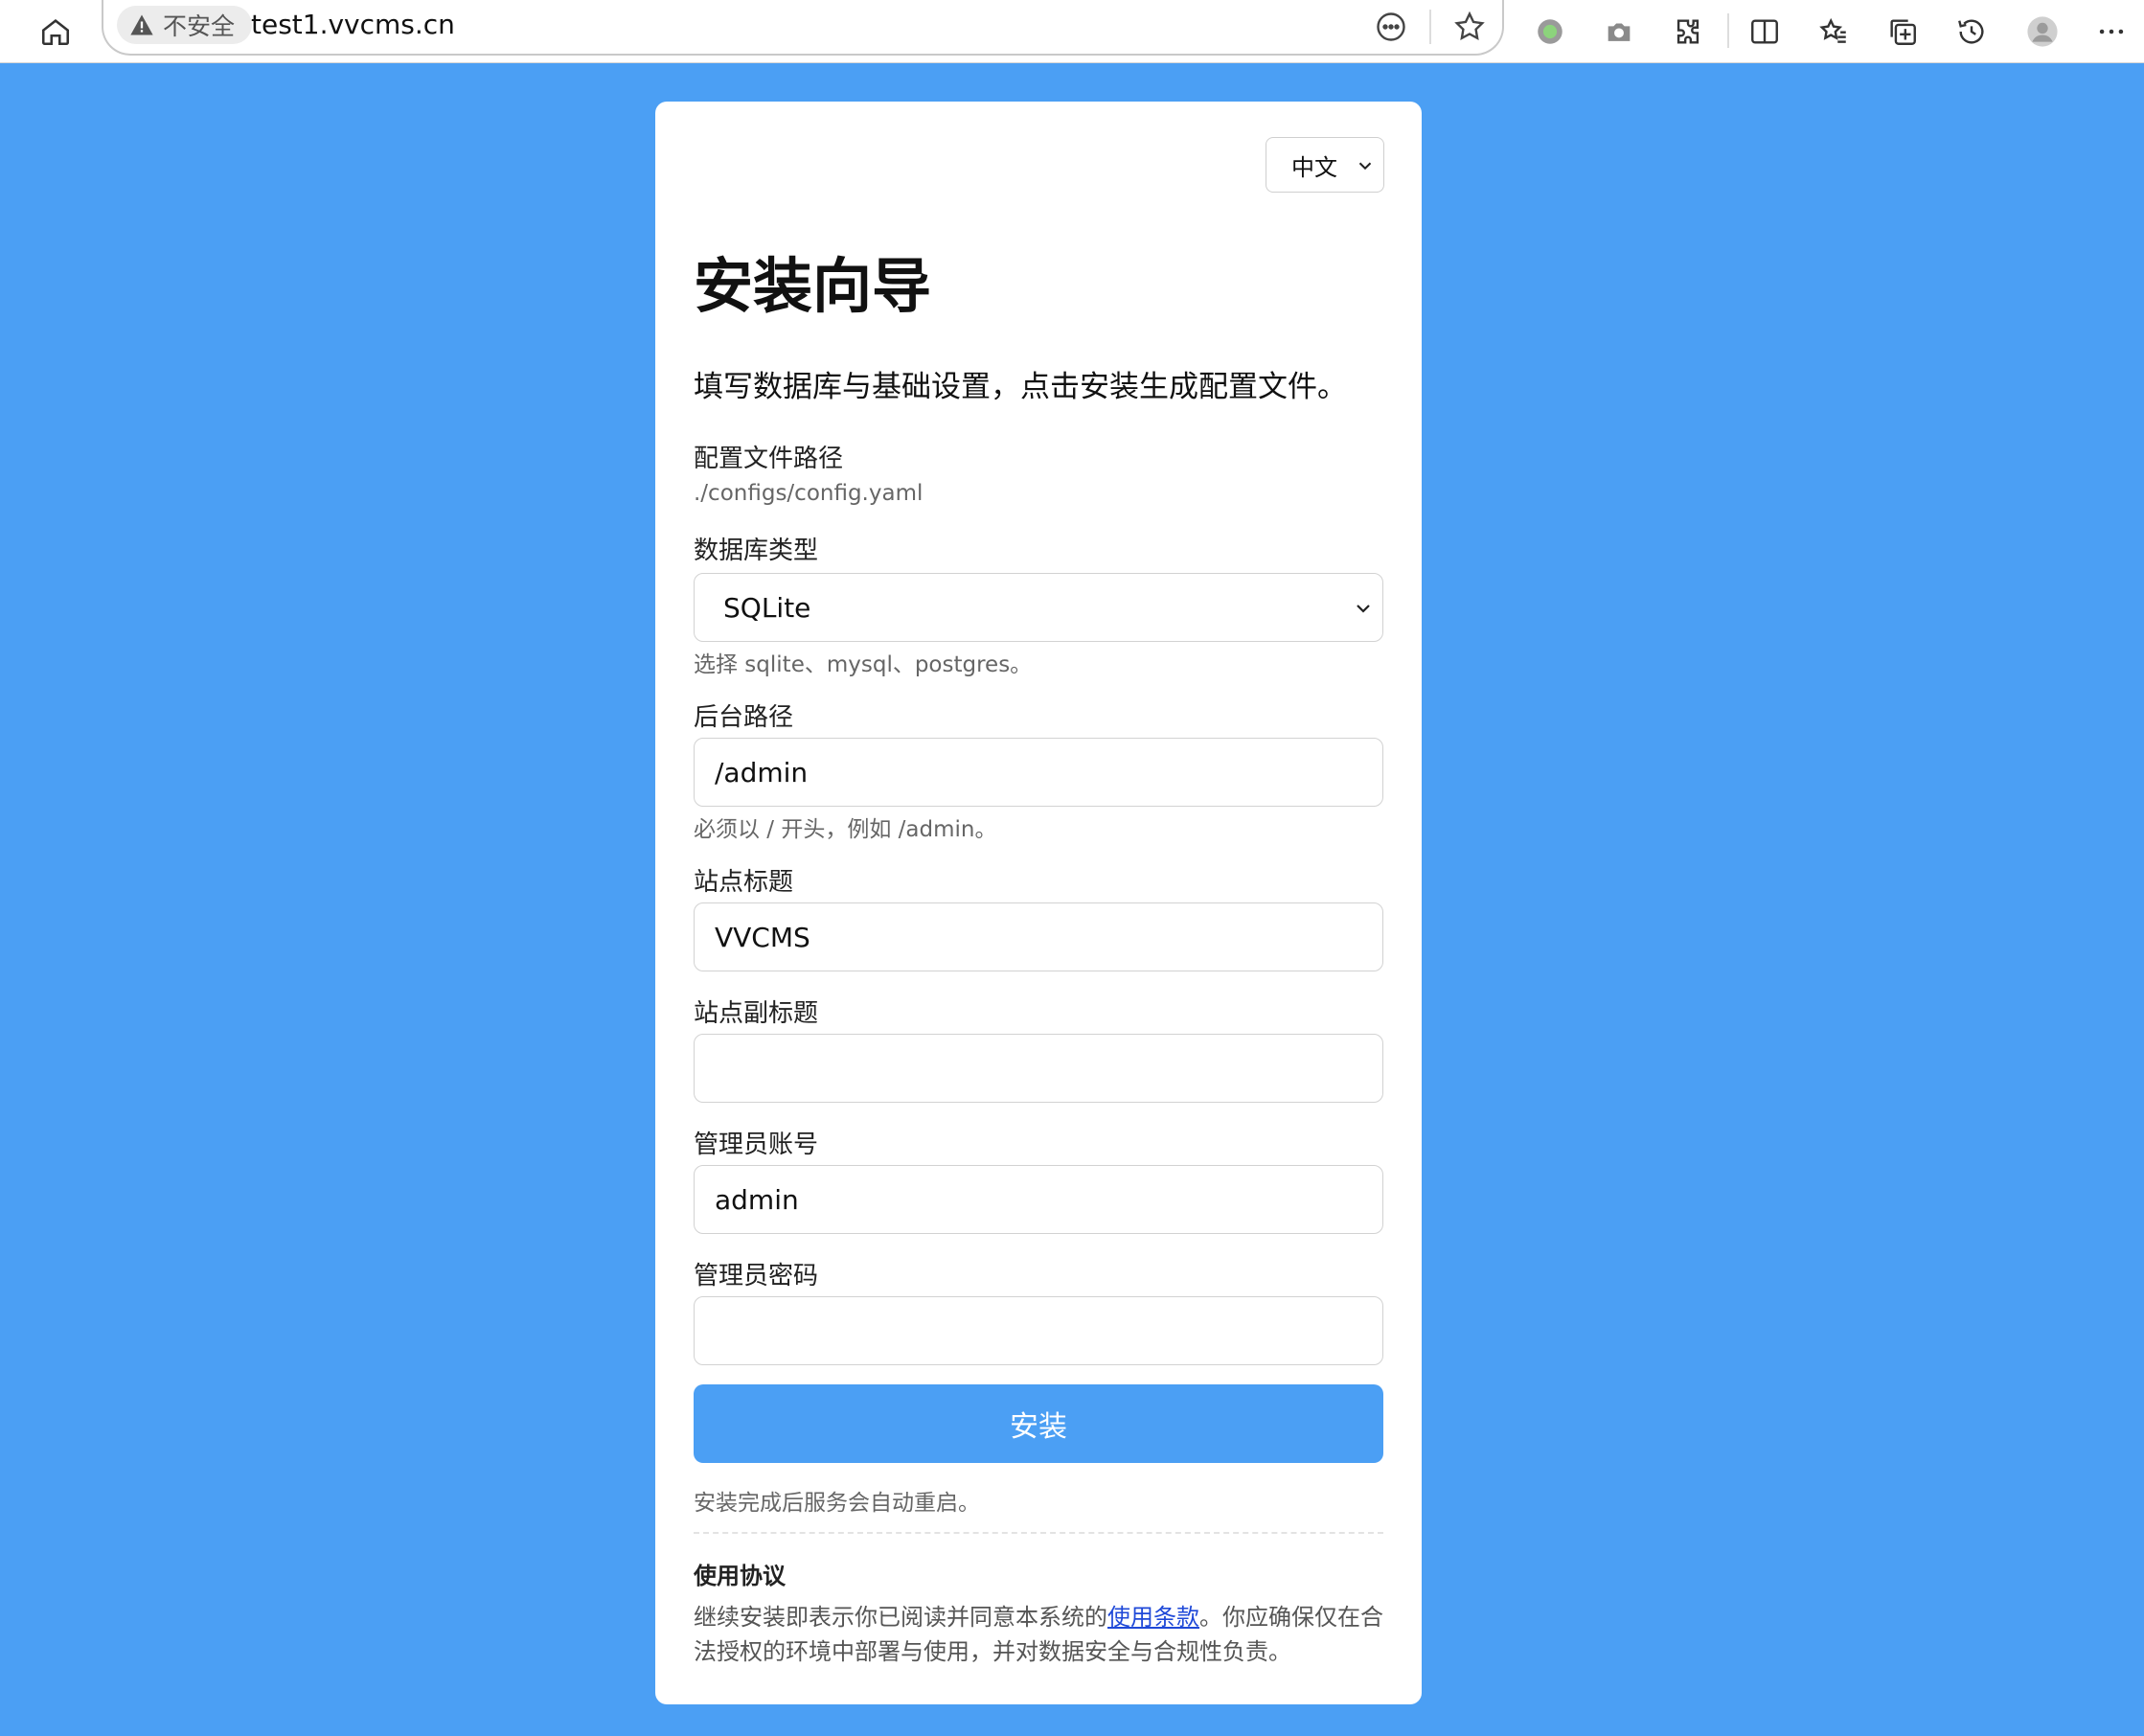  What do you see at coordinates (1902, 32) in the screenshot?
I see `collections-icon` at bounding box center [1902, 32].